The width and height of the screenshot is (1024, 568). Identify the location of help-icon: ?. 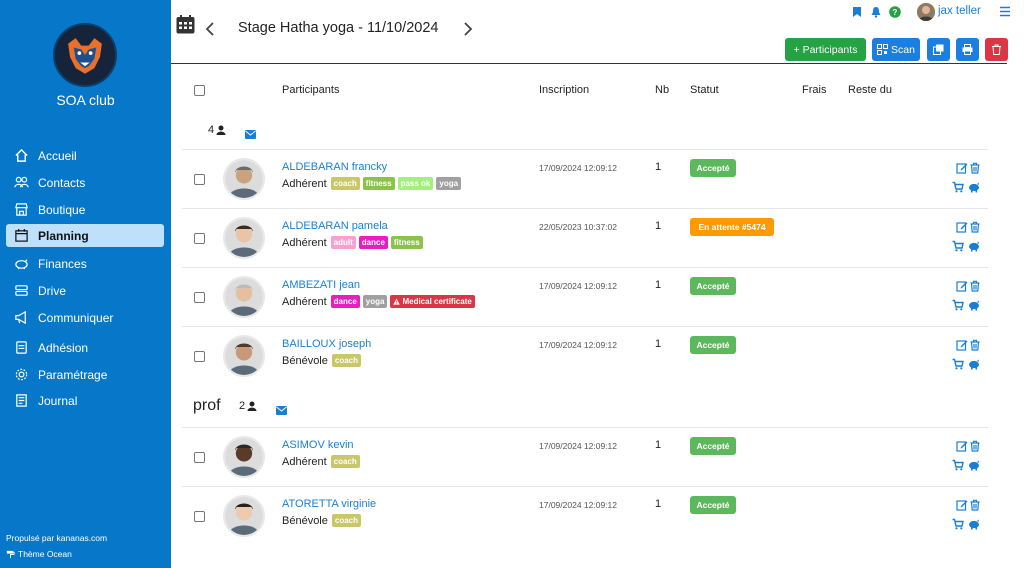
(895, 12).